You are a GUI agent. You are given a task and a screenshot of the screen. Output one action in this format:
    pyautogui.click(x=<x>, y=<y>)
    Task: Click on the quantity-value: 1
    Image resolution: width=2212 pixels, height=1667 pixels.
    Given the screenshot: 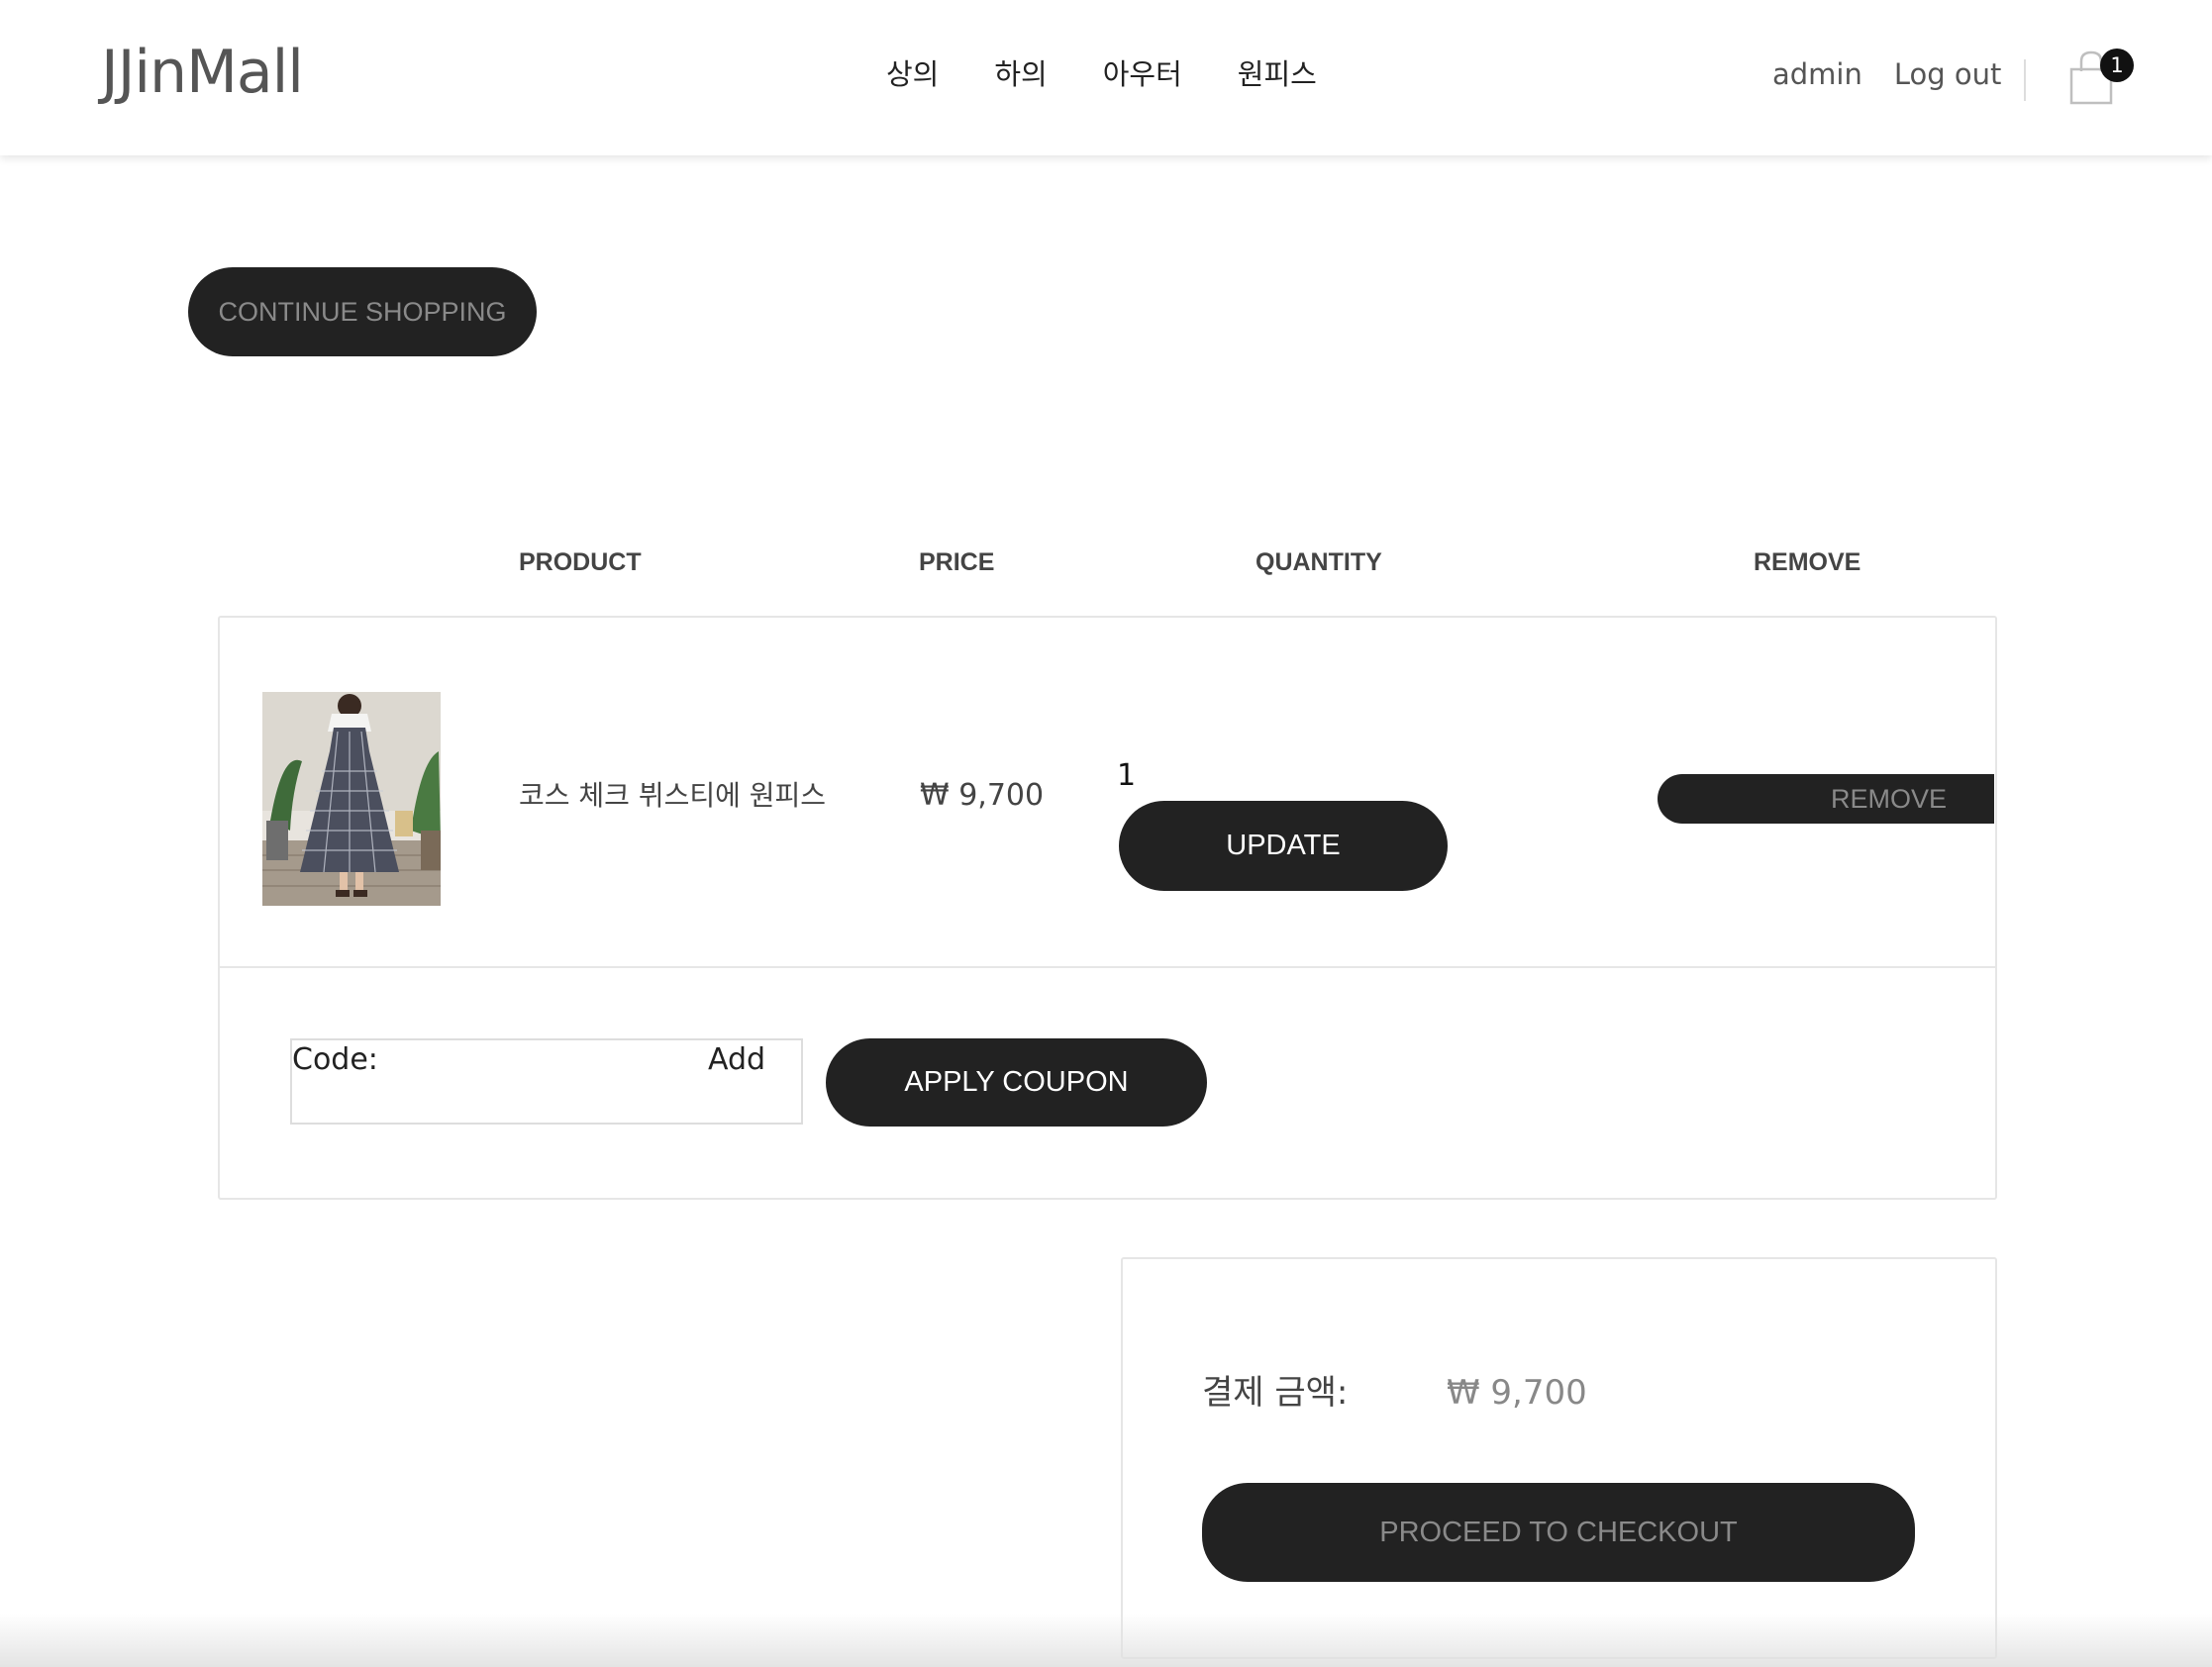 What is the action you would take?
    pyautogui.click(x=1126, y=776)
    